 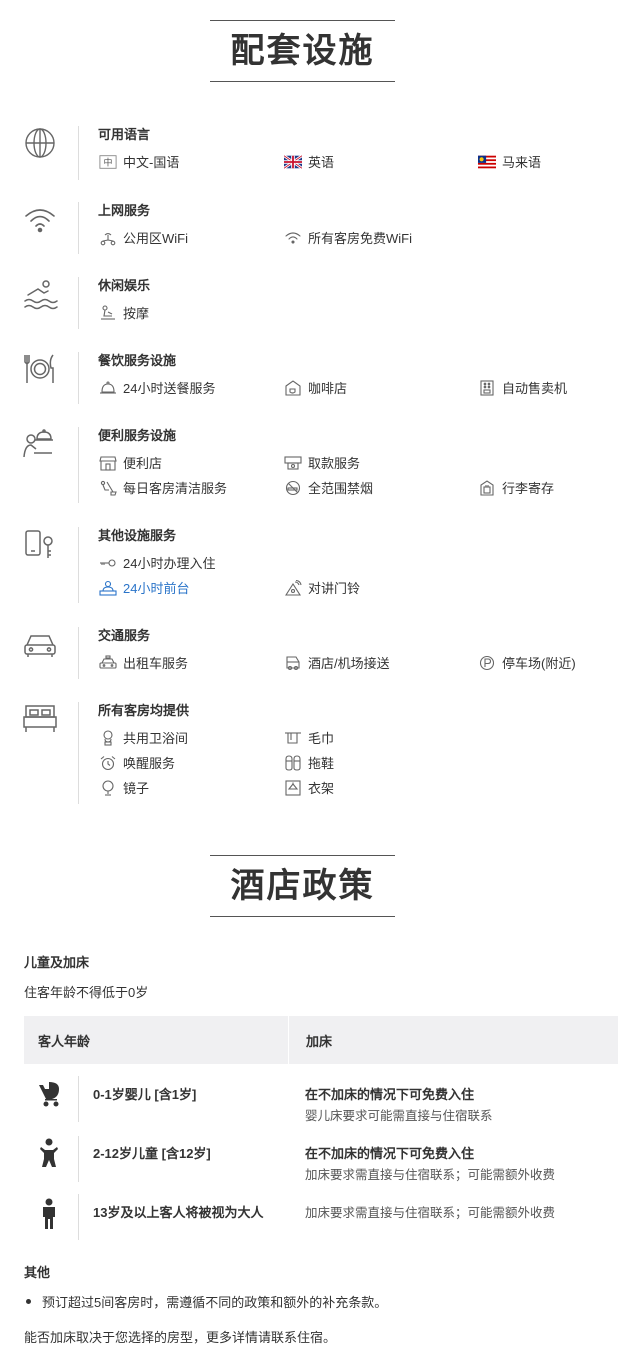 What do you see at coordinates (309, 739) in the screenshot?
I see `item-towel: 毛巾` at bounding box center [309, 739].